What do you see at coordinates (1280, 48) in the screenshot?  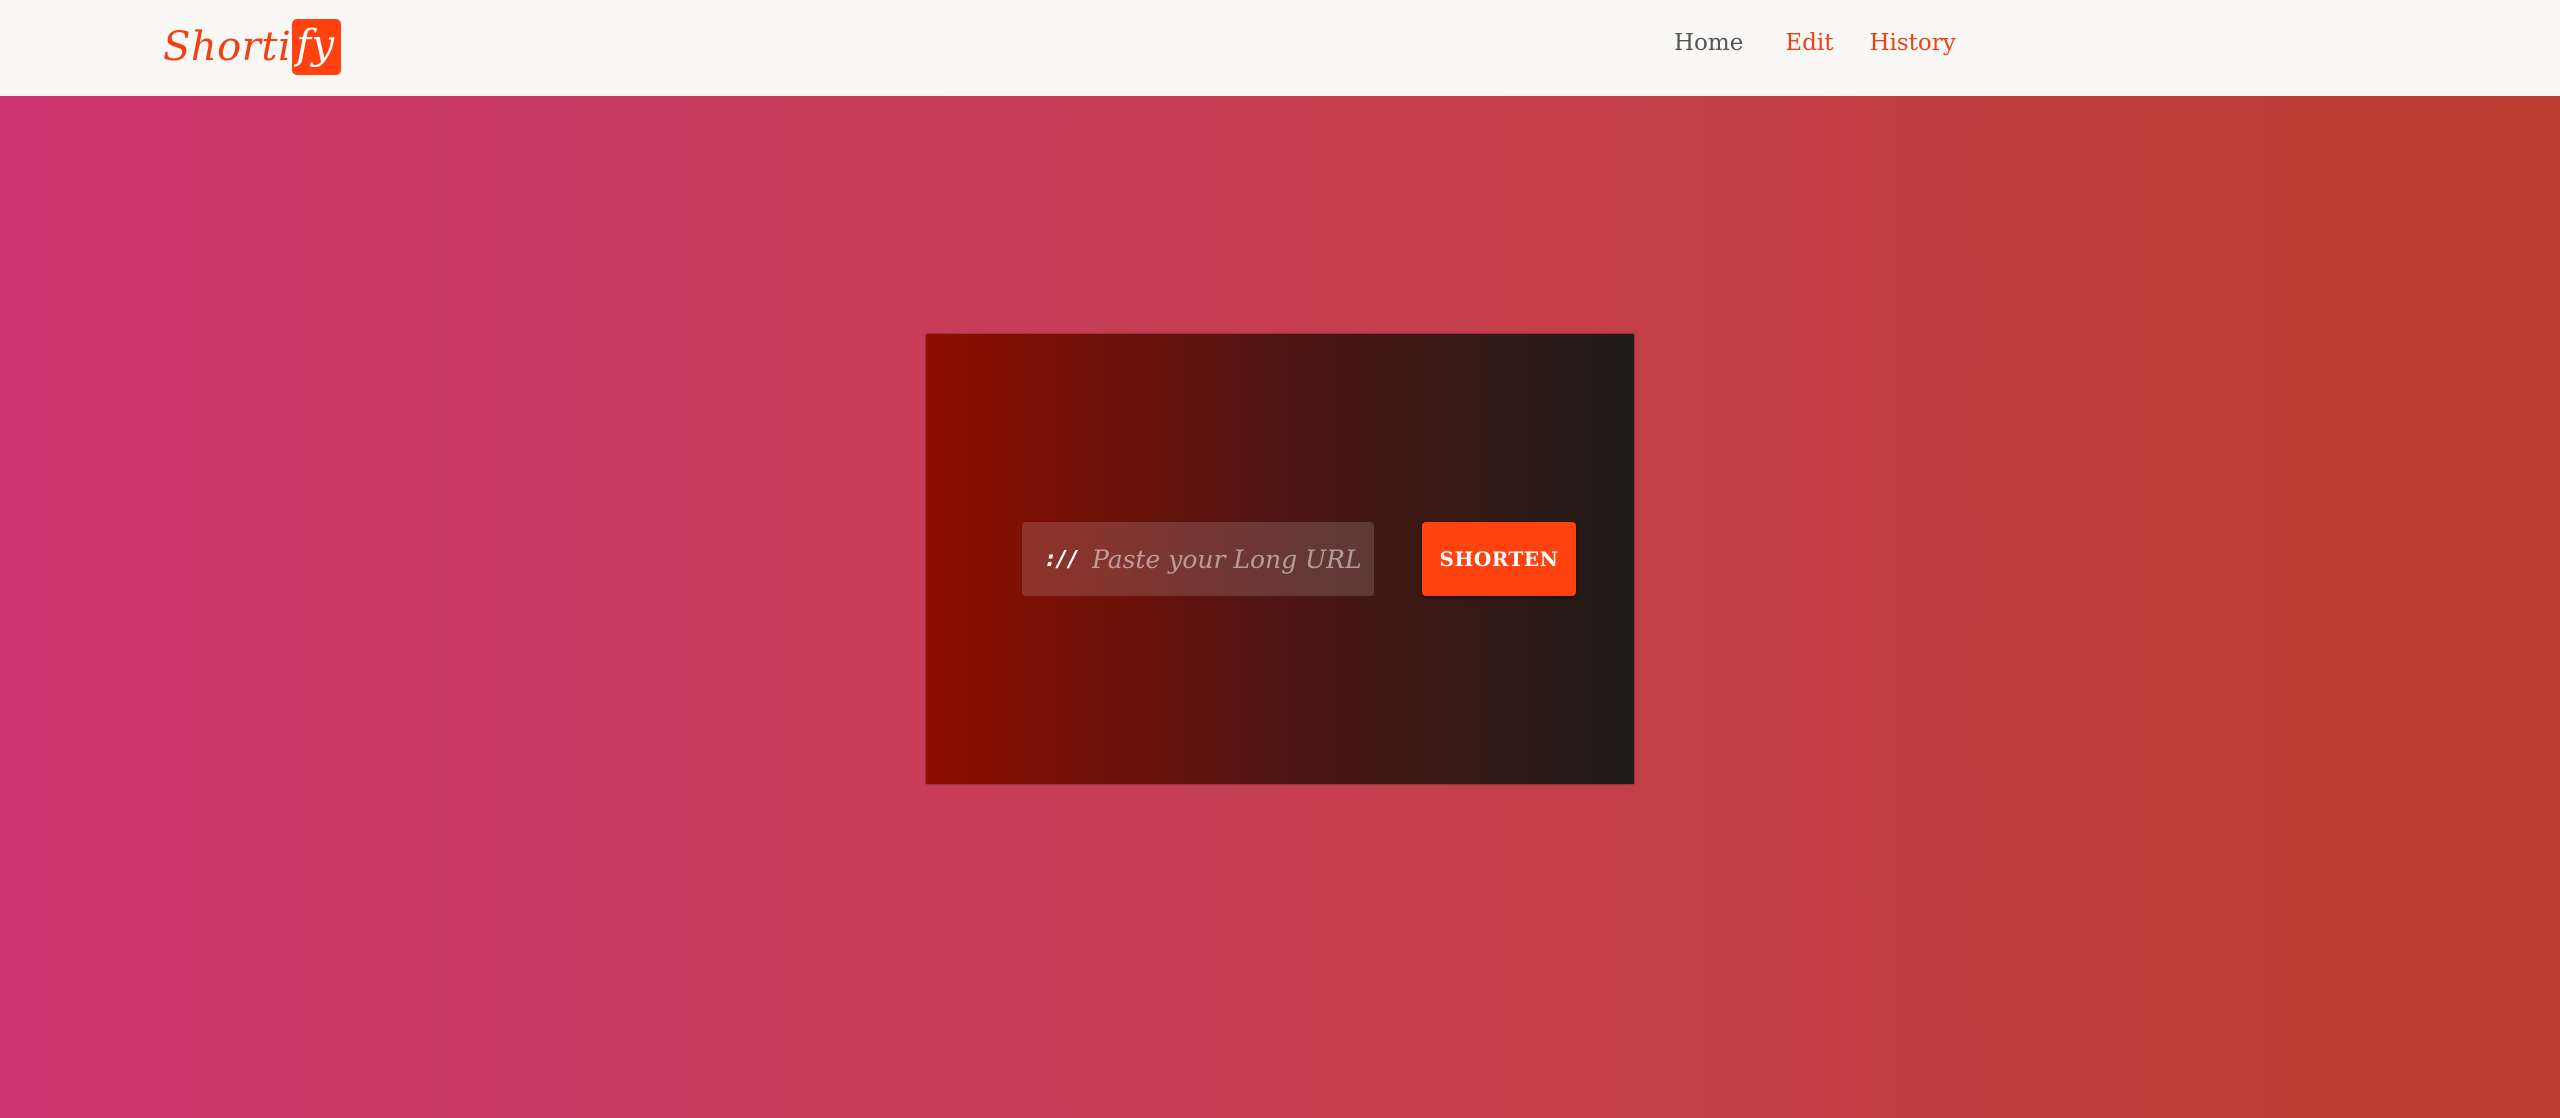 I see `navbar: Shorti fy Home Edit History` at bounding box center [1280, 48].